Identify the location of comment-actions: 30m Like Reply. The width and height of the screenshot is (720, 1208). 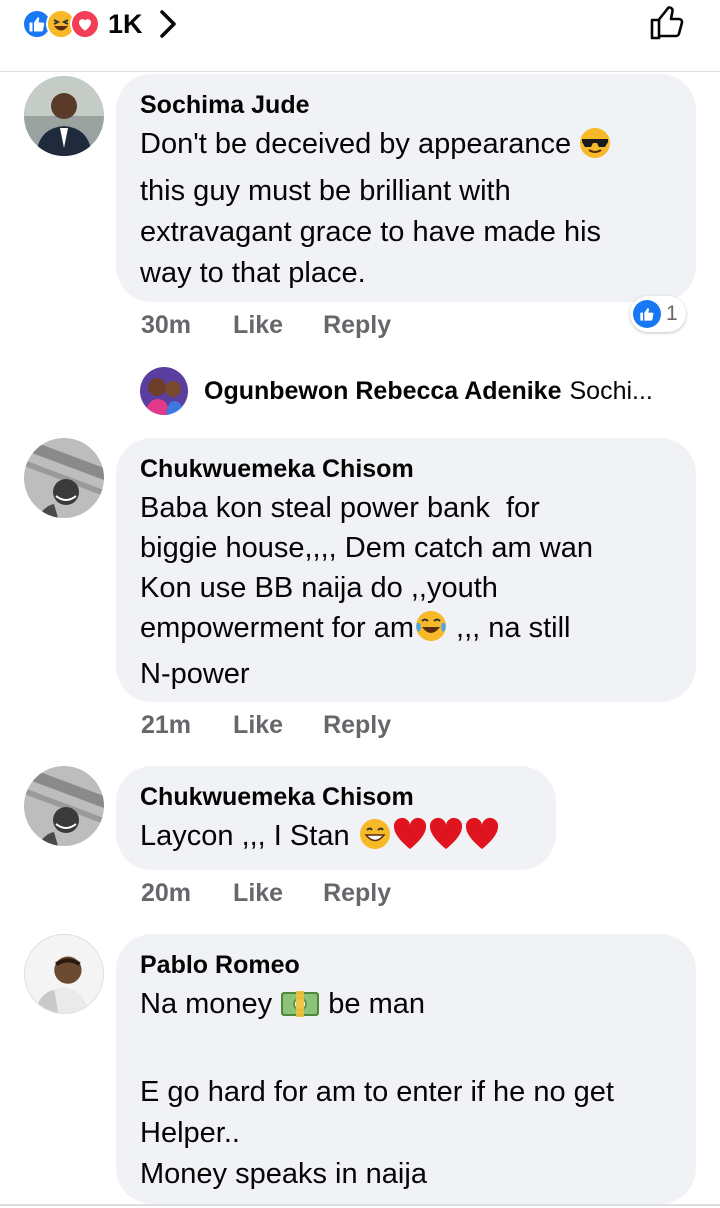
(266, 325).